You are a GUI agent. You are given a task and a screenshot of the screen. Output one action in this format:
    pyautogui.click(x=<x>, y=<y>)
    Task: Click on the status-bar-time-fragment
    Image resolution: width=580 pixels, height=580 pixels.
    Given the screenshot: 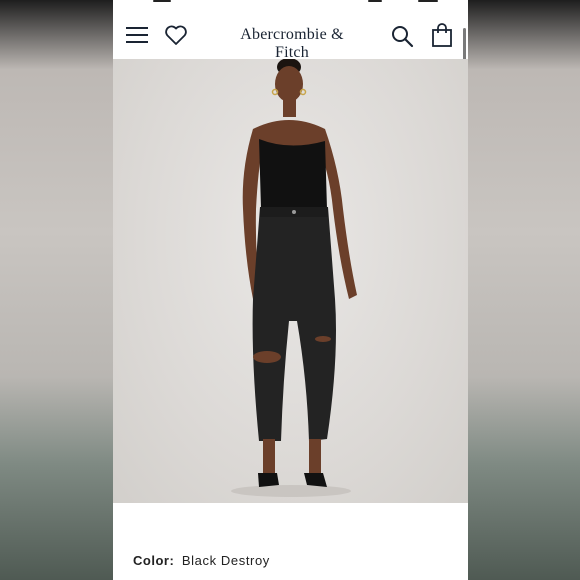 What is the action you would take?
    pyautogui.click(x=162, y=1)
    